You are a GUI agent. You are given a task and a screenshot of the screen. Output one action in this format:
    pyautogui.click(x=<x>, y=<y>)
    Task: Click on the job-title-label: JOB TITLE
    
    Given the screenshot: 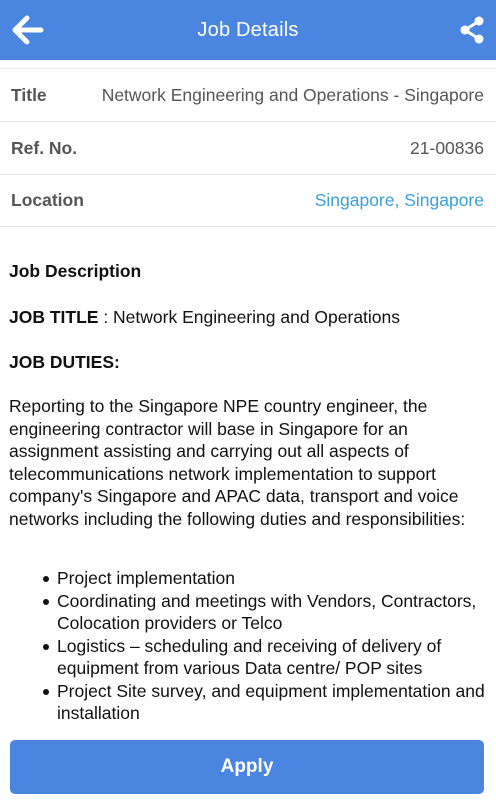 What is the action you would take?
    pyautogui.click(x=54, y=317)
    